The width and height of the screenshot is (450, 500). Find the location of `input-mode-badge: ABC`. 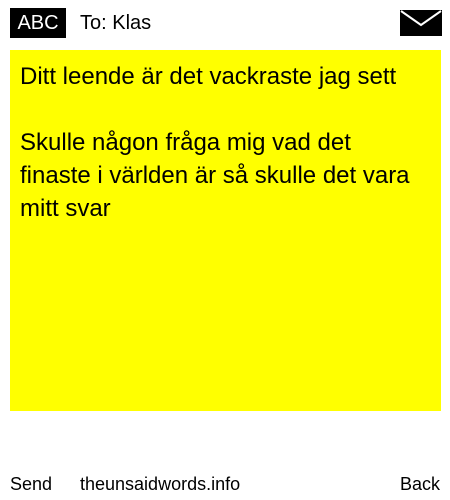

input-mode-badge: ABC is located at coordinates (38, 23).